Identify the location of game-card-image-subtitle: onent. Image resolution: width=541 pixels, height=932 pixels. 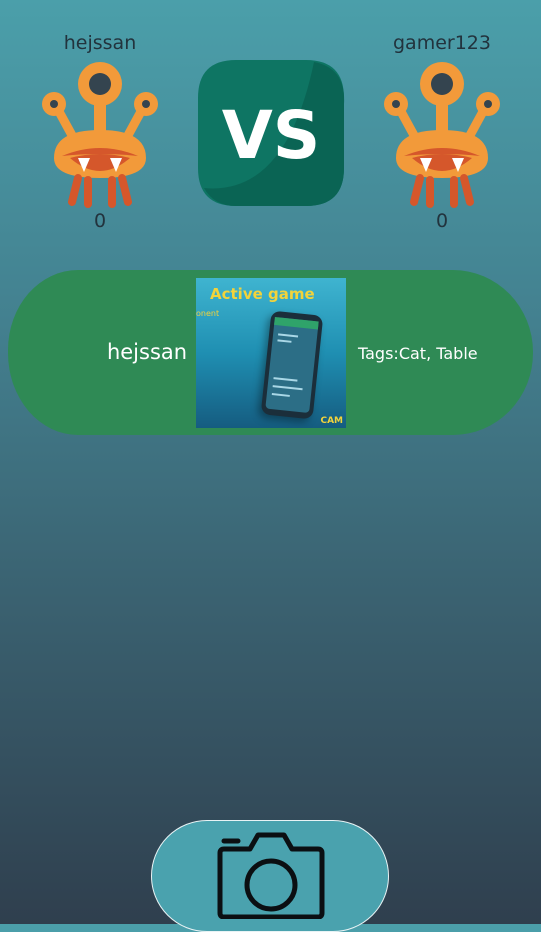
(208, 313).